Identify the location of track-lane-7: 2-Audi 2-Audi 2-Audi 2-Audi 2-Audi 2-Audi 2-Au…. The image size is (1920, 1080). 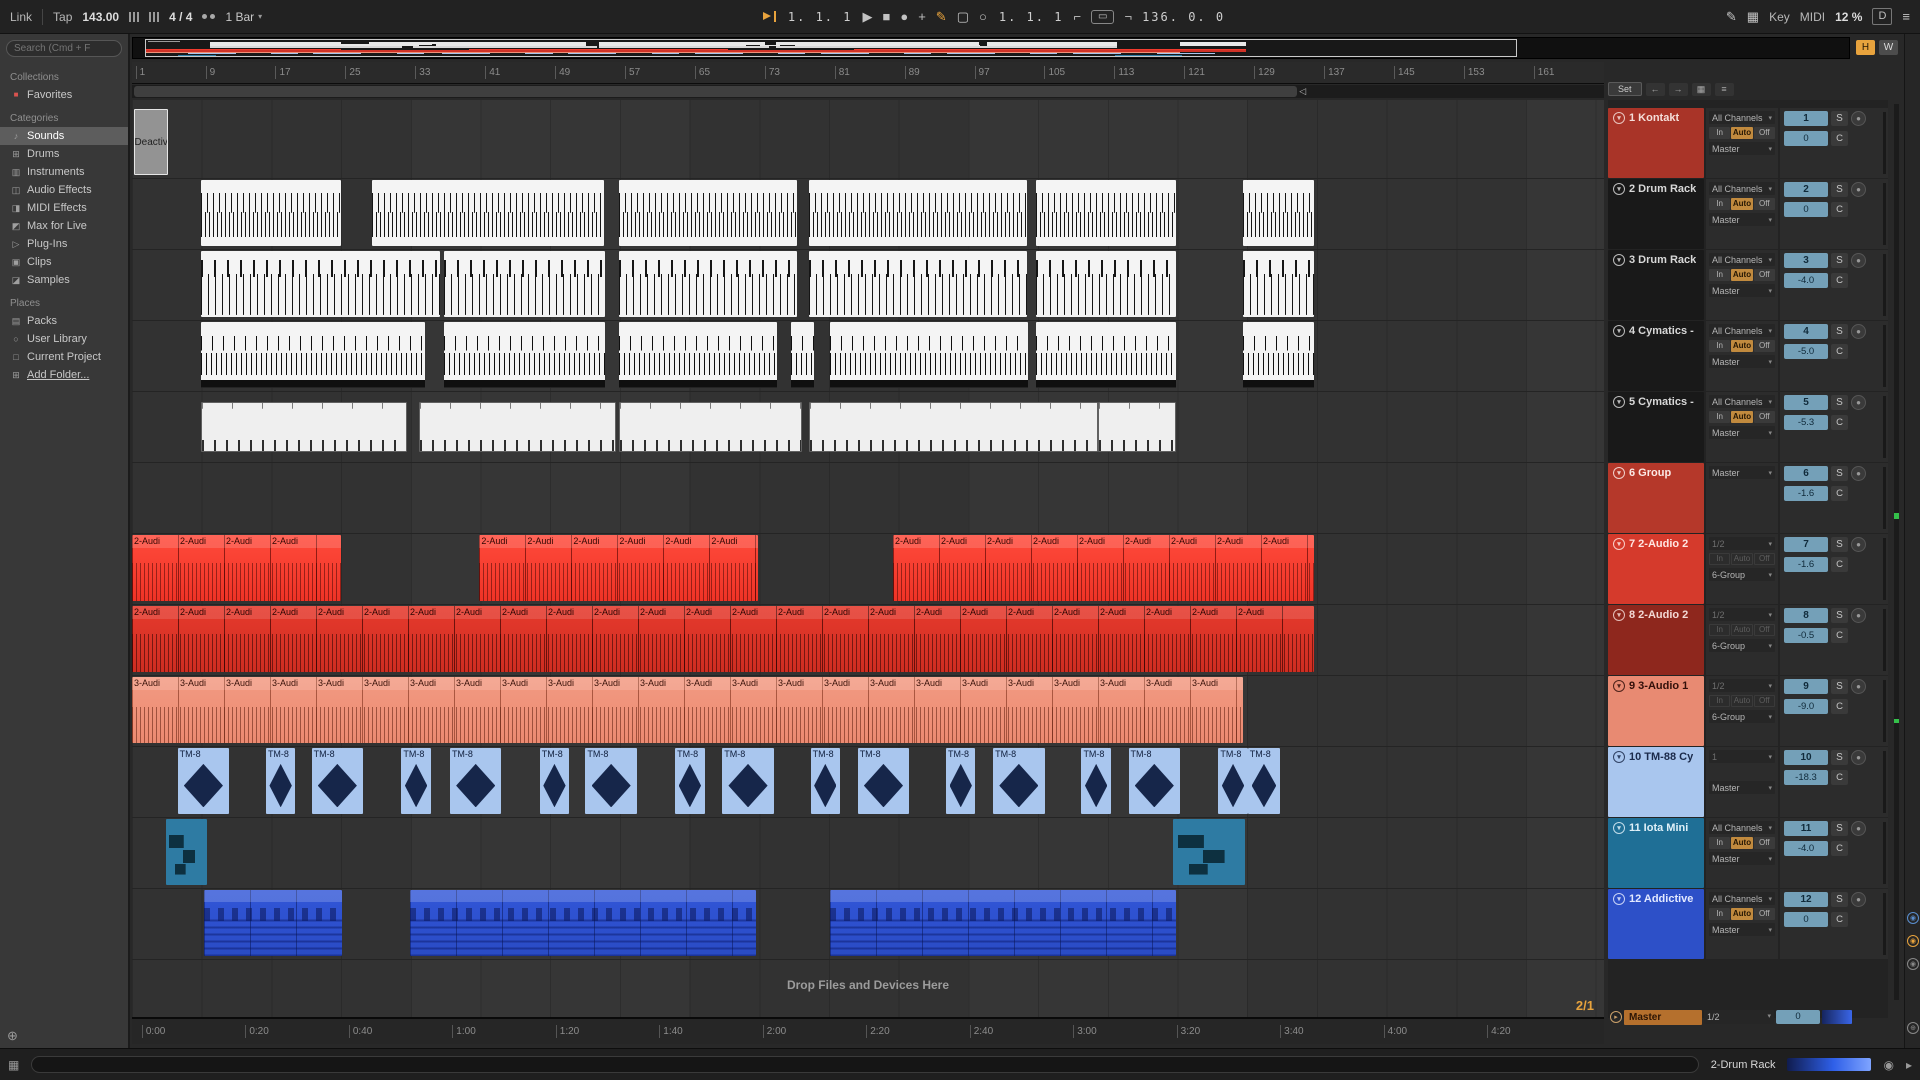
(868, 569).